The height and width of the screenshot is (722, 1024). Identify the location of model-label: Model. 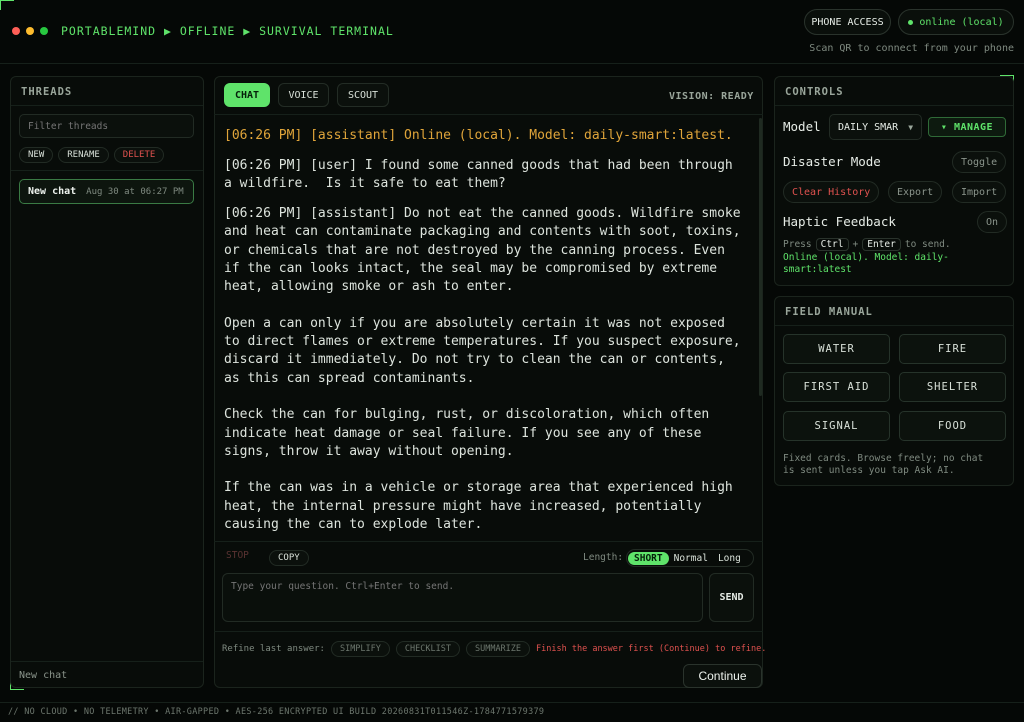
(802, 126).